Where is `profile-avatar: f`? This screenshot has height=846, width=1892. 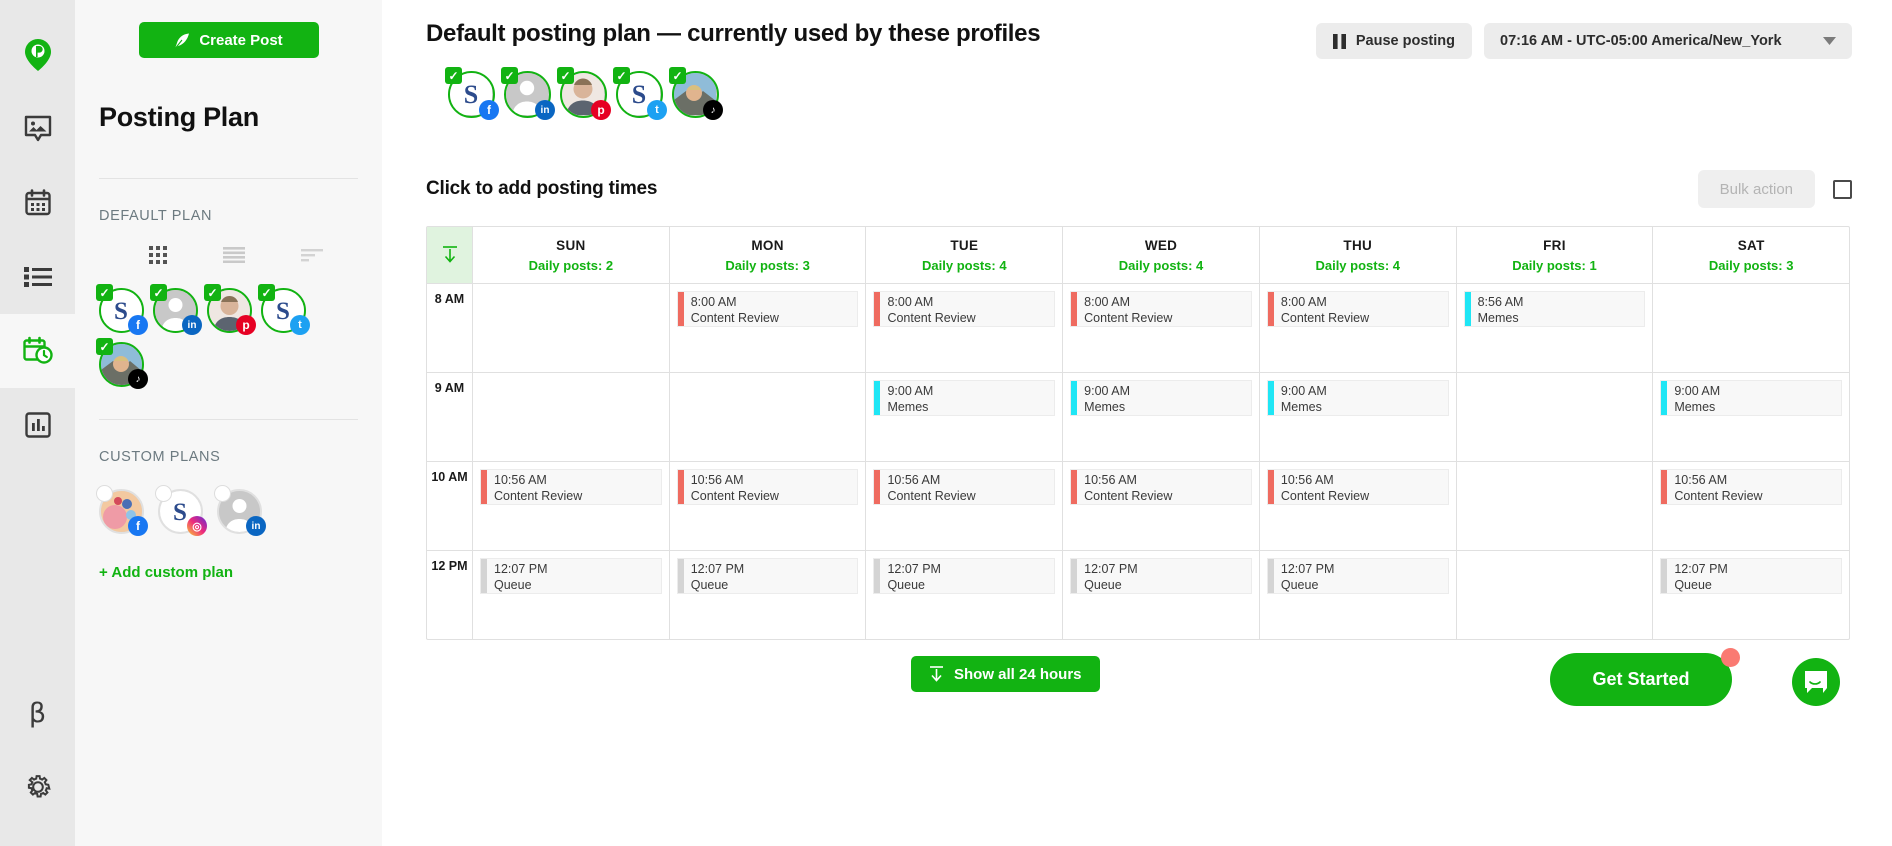 profile-avatar: f is located at coordinates (122, 510).